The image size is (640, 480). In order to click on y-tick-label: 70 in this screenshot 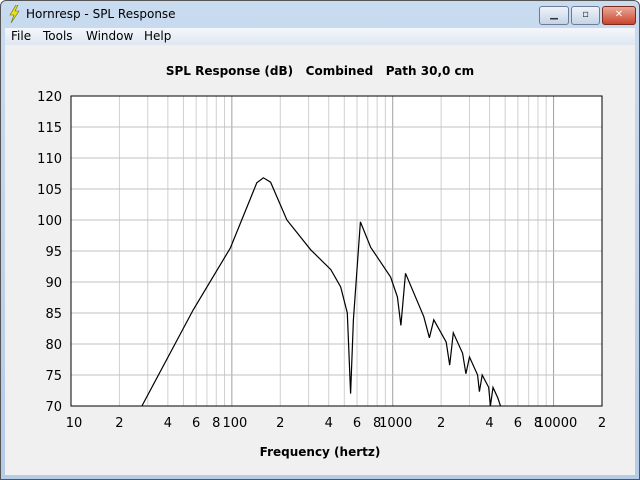, I will do `click(53, 407)`.